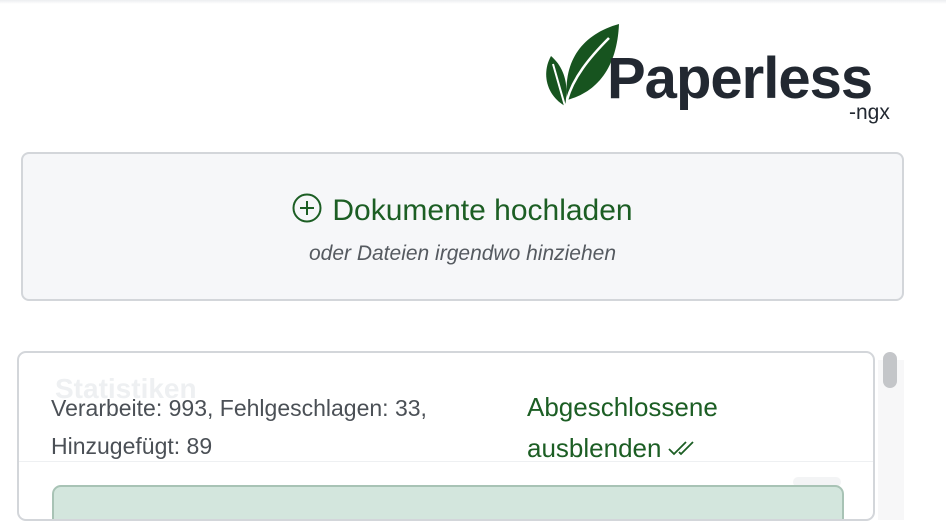 This screenshot has width=946, height=521. What do you see at coordinates (622, 407) in the screenshot?
I see `hide-completed-label-1: Abgeschlossene` at bounding box center [622, 407].